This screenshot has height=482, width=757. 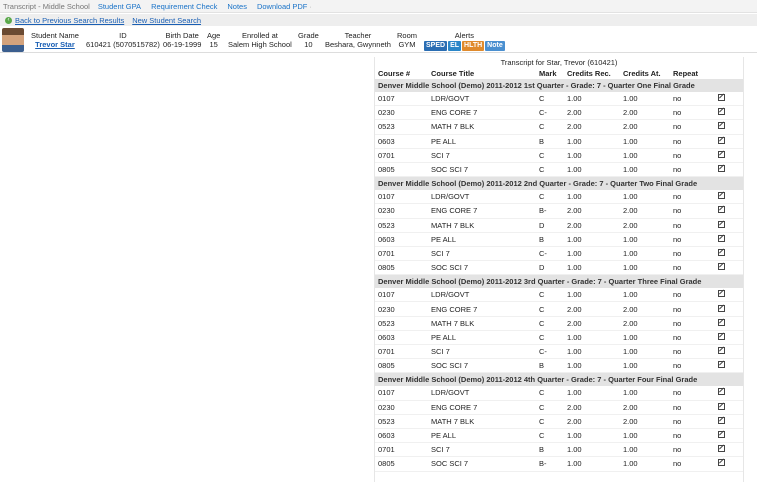 What do you see at coordinates (450, 268) in the screenshot?
I see `course-title: SOC SCI 7` at bounding box center [450, 268].